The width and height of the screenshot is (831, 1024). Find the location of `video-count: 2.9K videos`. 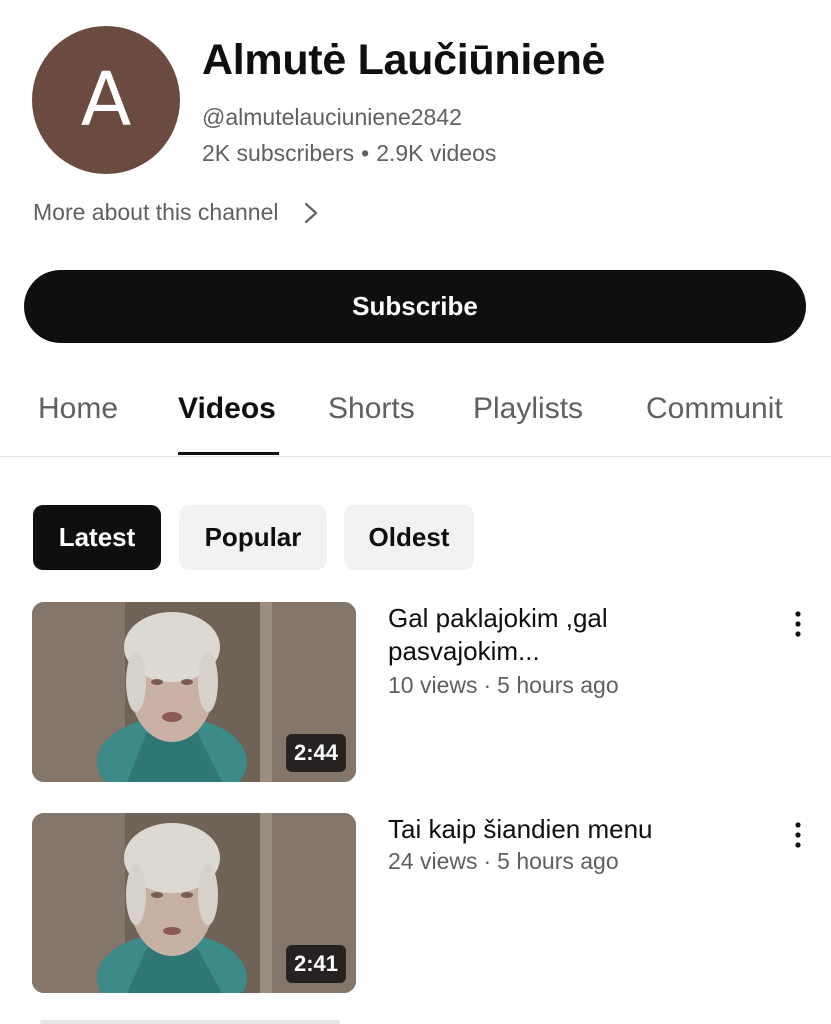

video-count: 2.9K videos is located at coordinates (436, 153).